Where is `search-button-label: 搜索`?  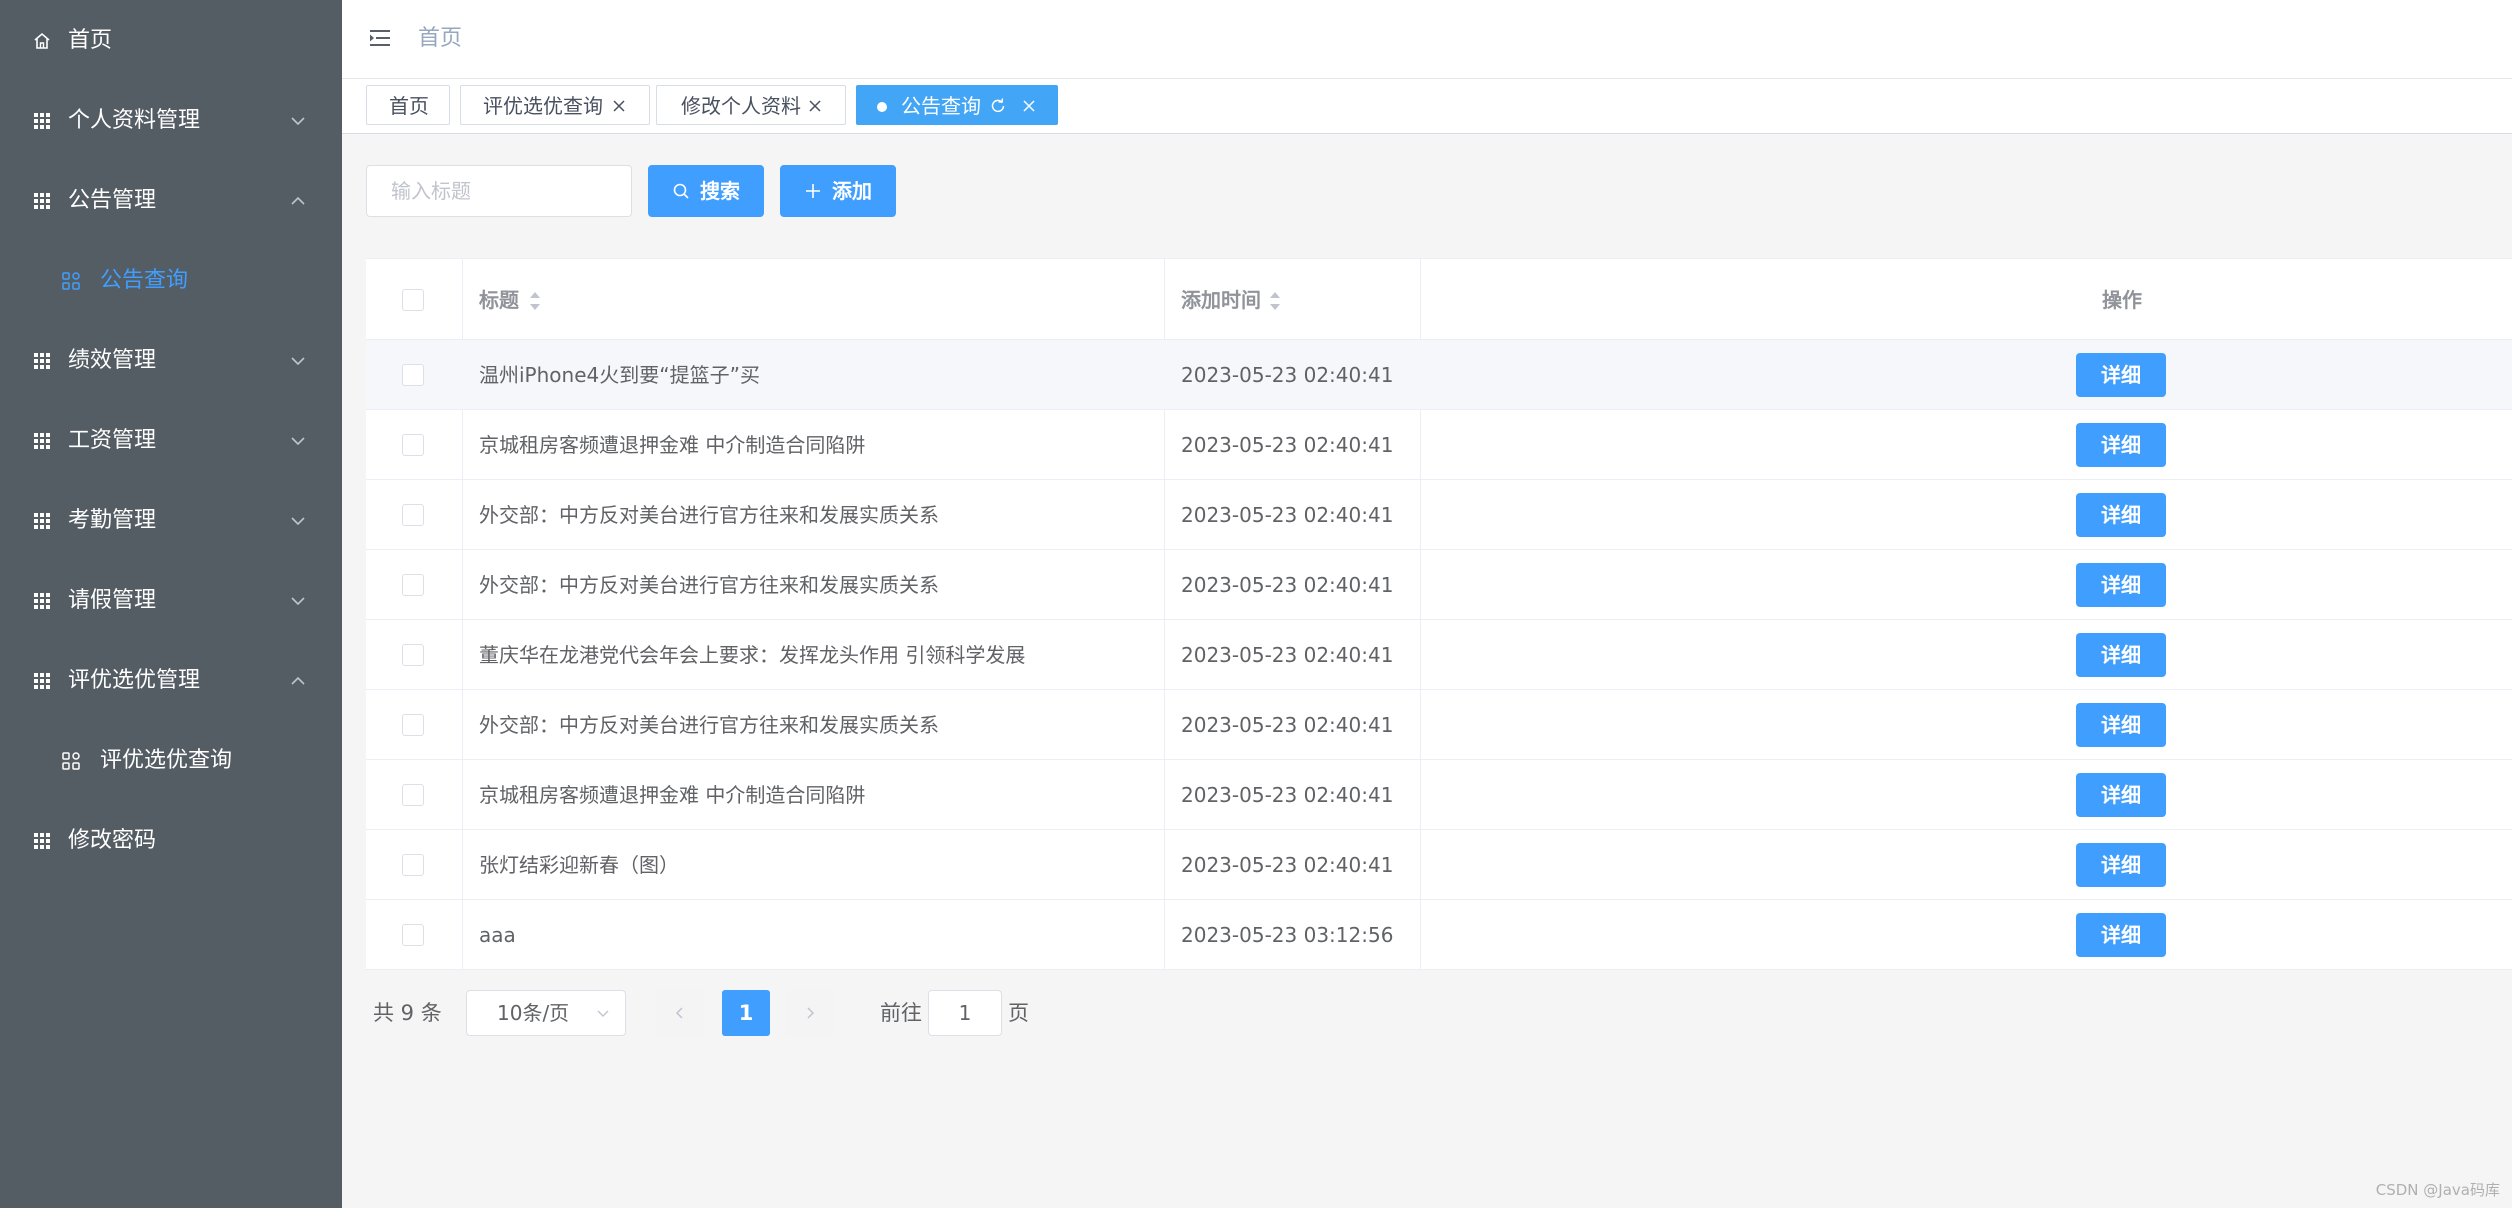 search-button-label: 搜索 is located at coordinates (720, 191).